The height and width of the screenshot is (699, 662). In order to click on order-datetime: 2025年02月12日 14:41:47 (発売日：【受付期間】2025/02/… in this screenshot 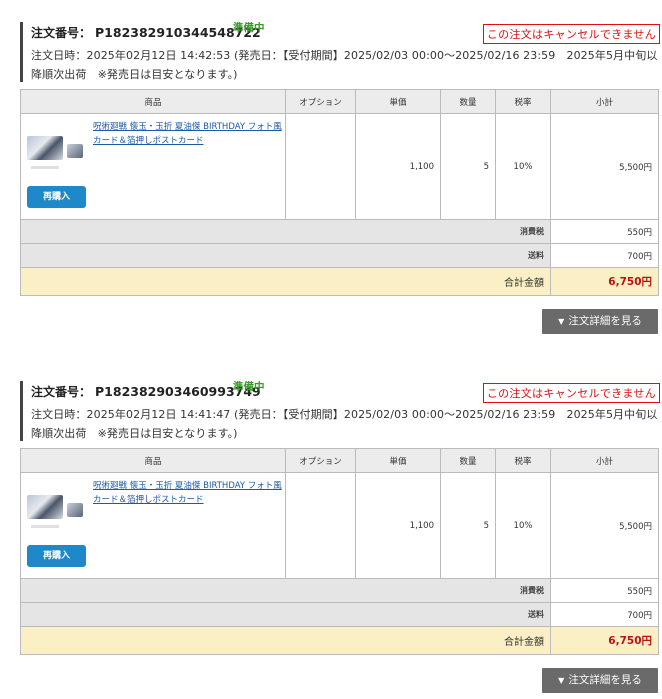, I will do `click(344, 424)`.